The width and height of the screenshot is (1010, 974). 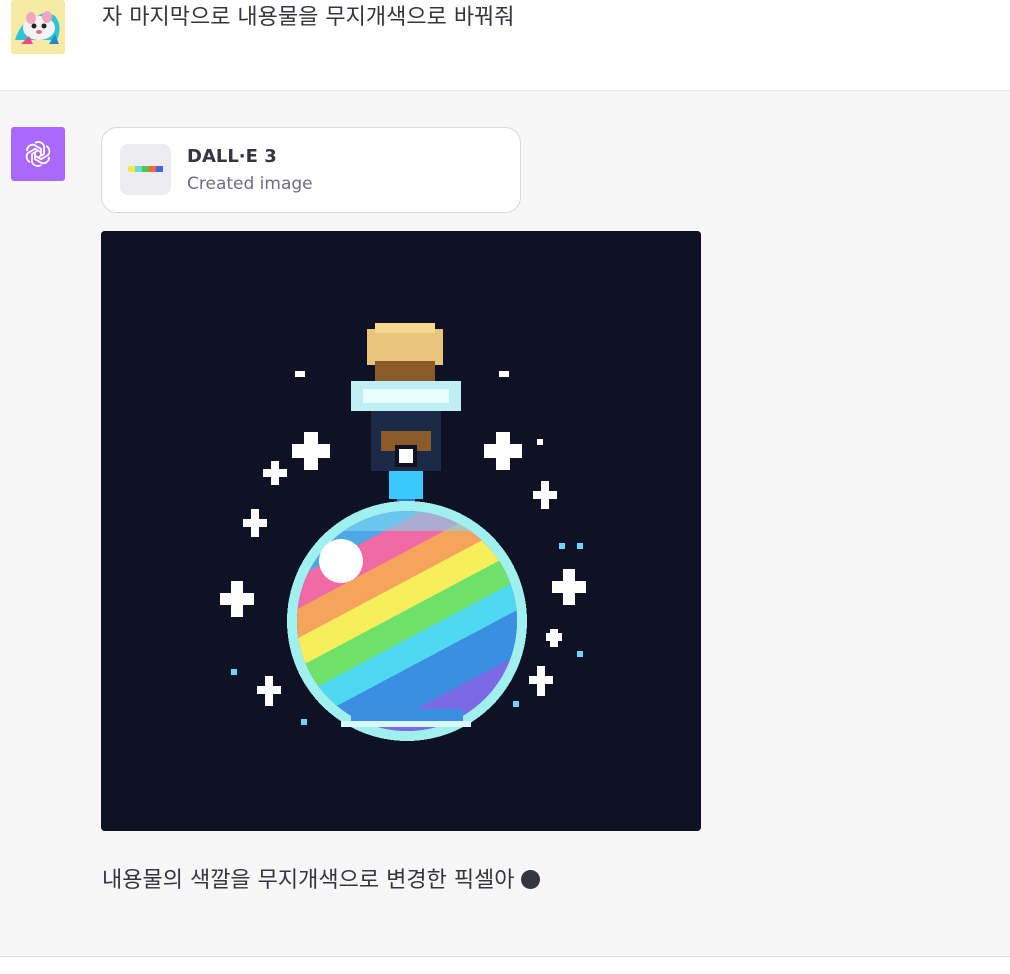 What do you see at coordinates (145, 169) in the screenshot?
I see `dalle-thumbnail-icon` at bounding box center [145, 169].